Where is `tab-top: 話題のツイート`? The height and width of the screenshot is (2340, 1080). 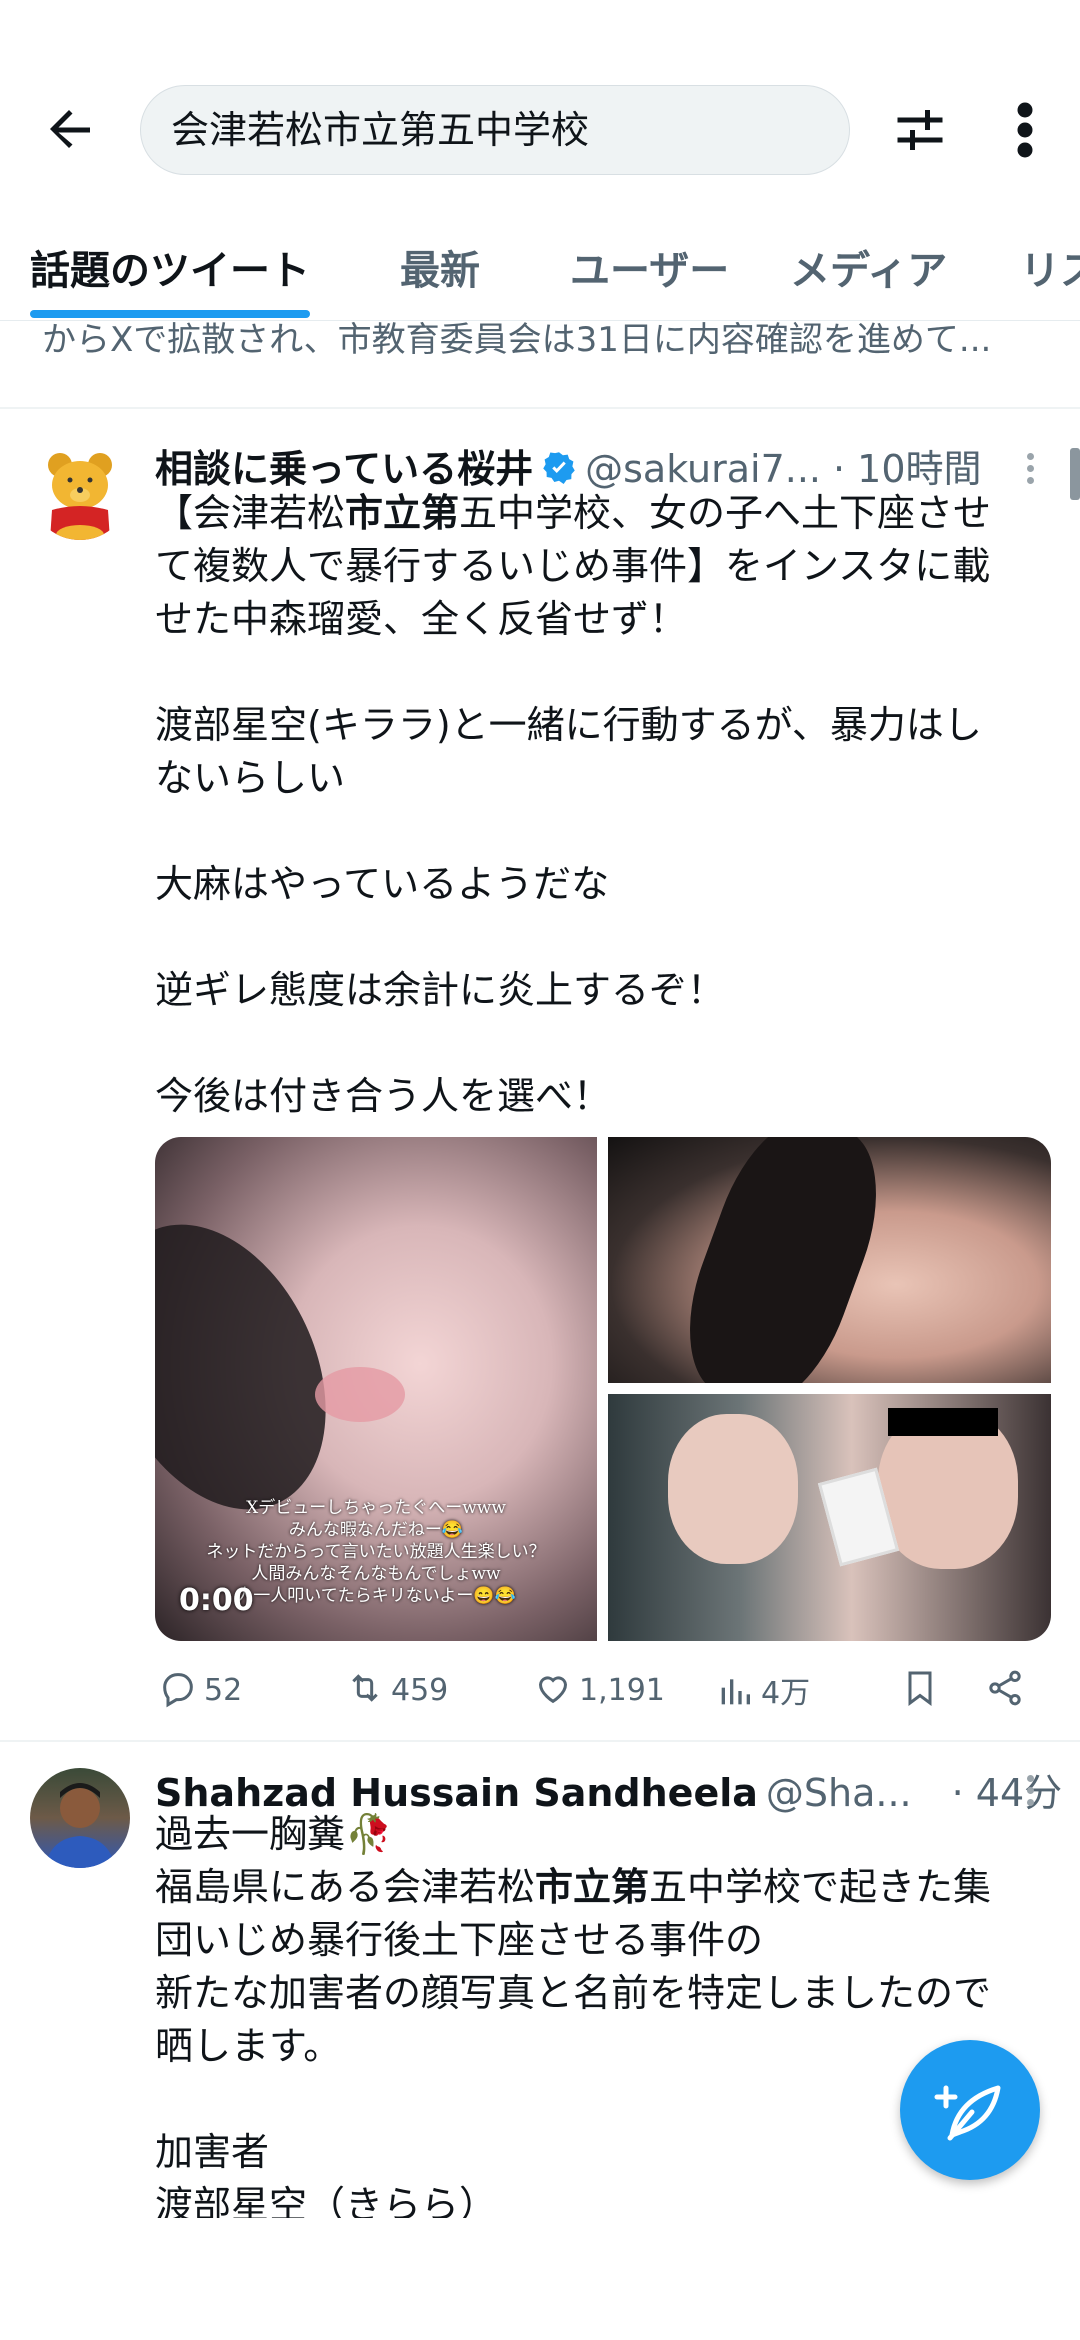 tab-top: 話題のツイート is located at coordinates (170, 267).